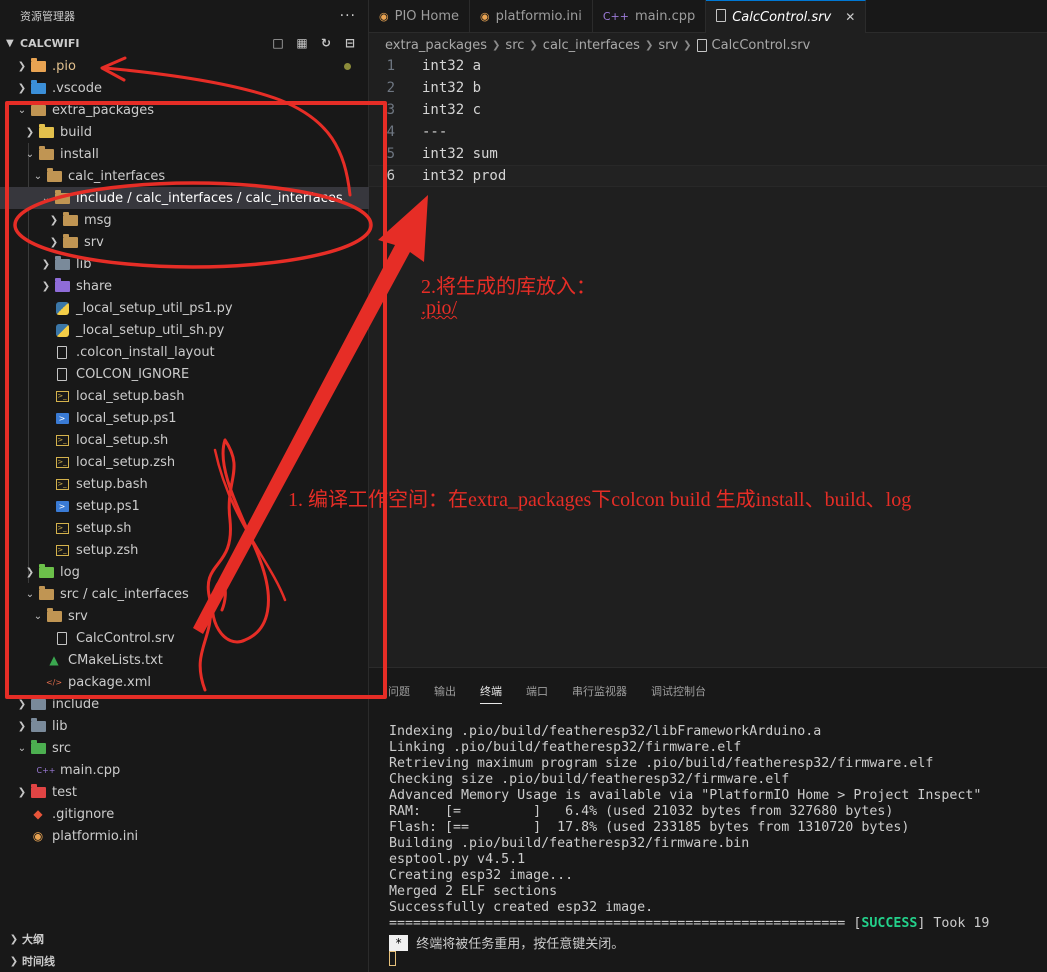  I want to click on collapse-all-icon: ⊟, so click(350, 43).